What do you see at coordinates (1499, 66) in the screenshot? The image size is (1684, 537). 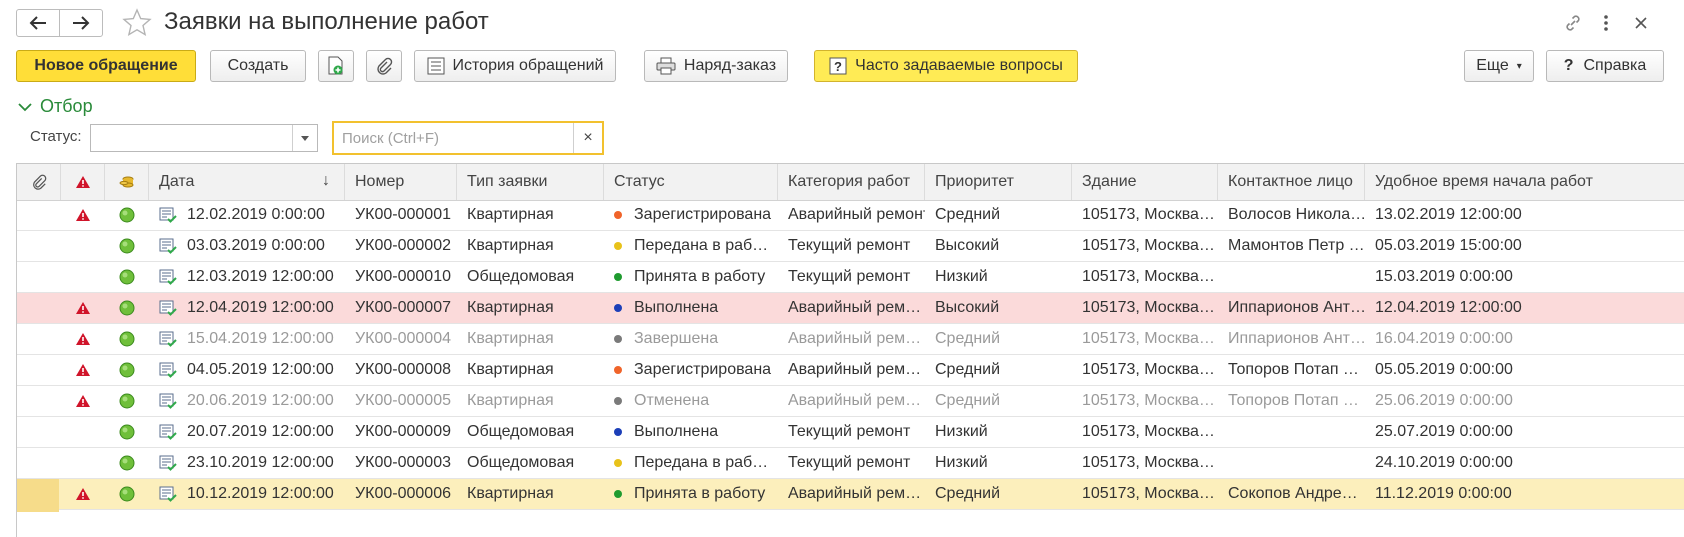 I see `more-button: Еще ▾` at bounding box center [1499, 66].